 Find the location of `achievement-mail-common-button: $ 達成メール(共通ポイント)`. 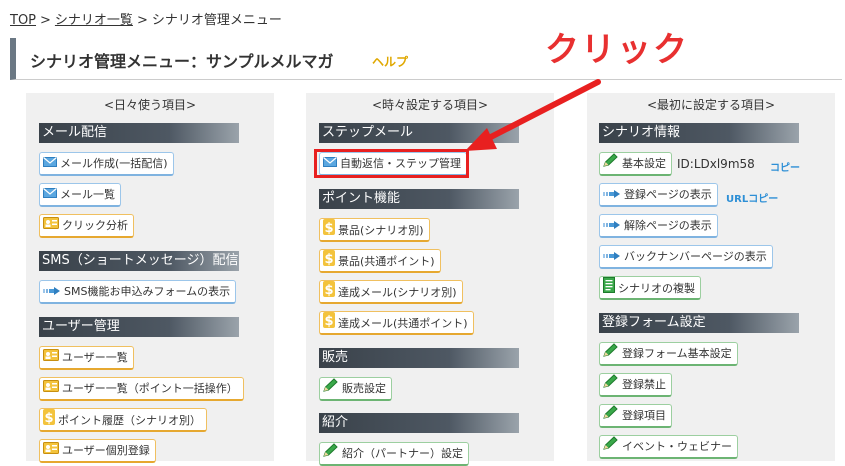

achievement-mail-common-button: $ 達成メール(共通ポイント) is located at coordinates (396, 323).